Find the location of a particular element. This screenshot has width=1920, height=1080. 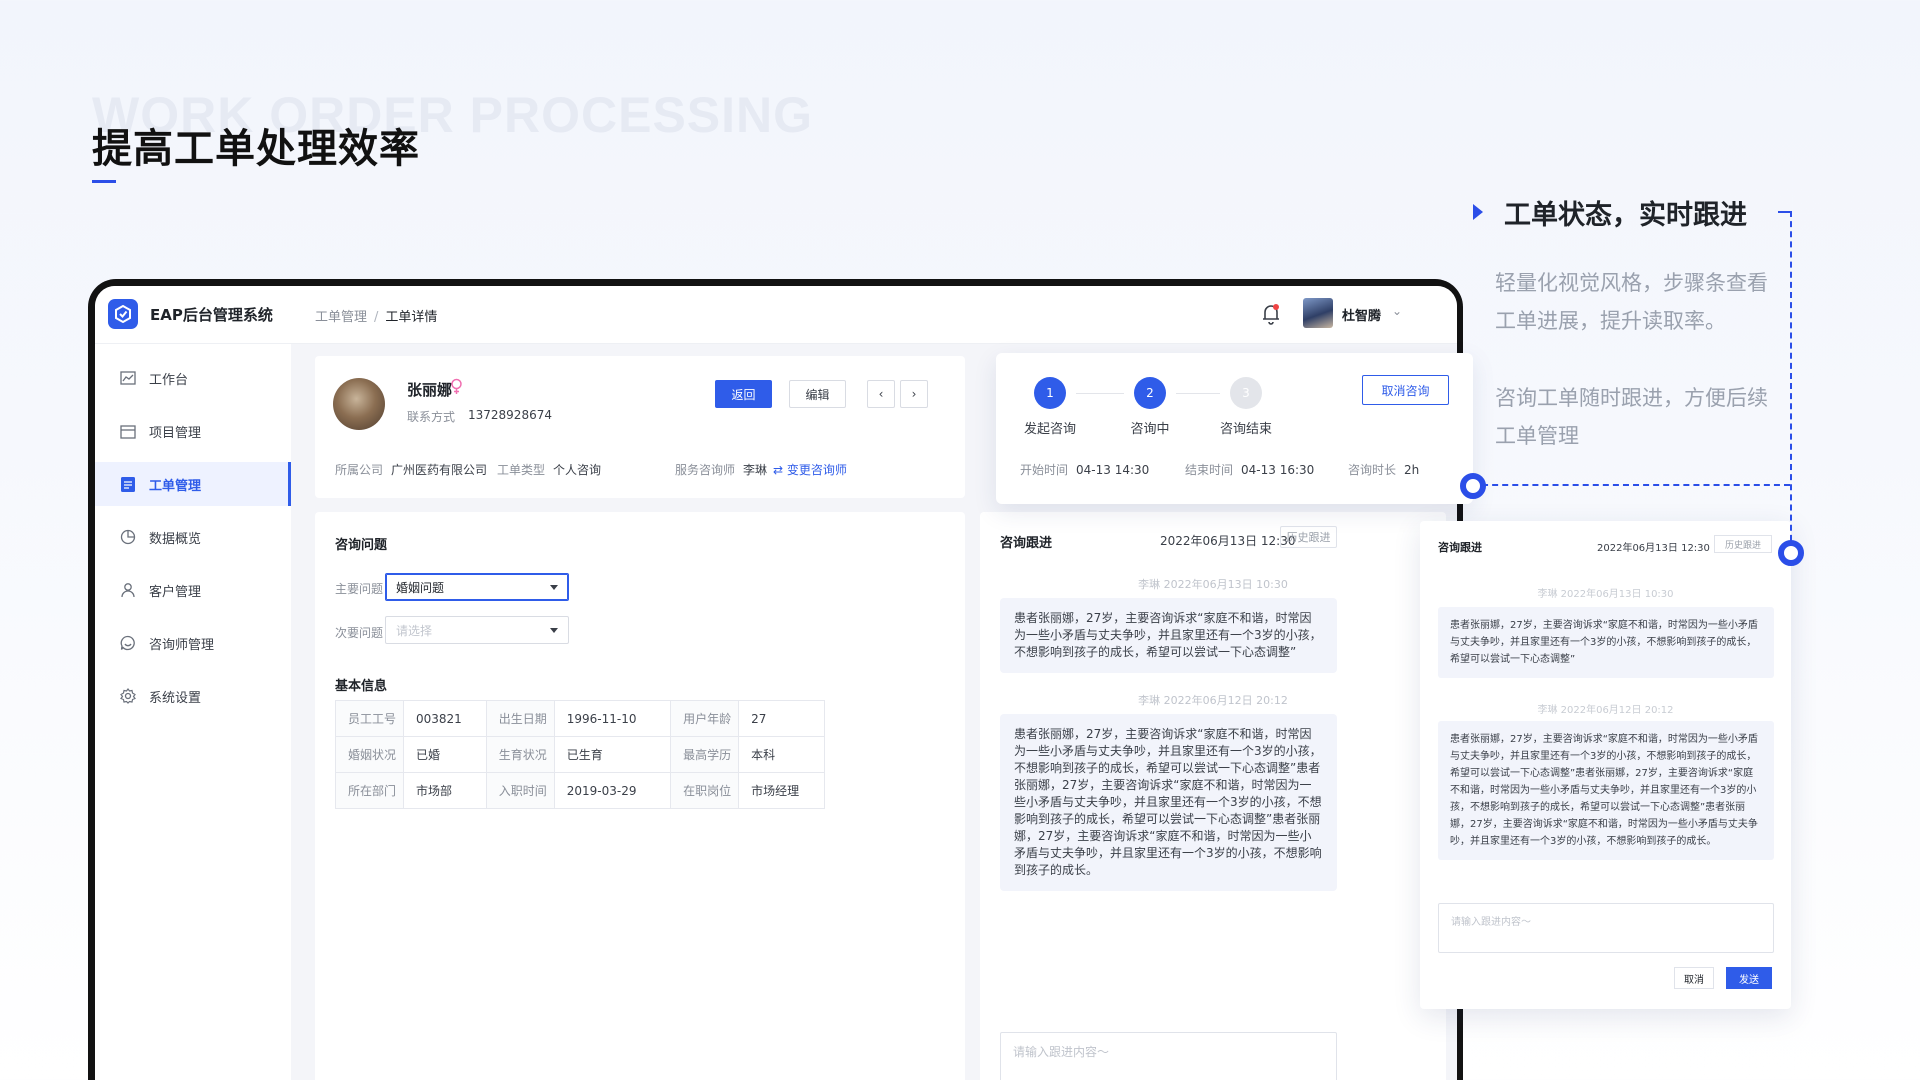

step-1: 1 发起咨询 is located at coordinates (1050, 407).